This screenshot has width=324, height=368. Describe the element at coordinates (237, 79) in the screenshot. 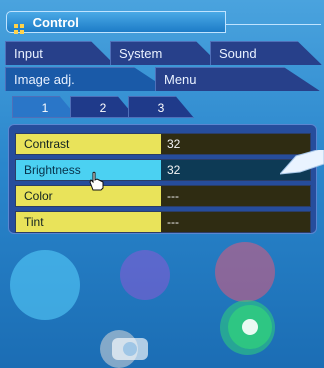

I see `tab-menu: Menu` at that location.